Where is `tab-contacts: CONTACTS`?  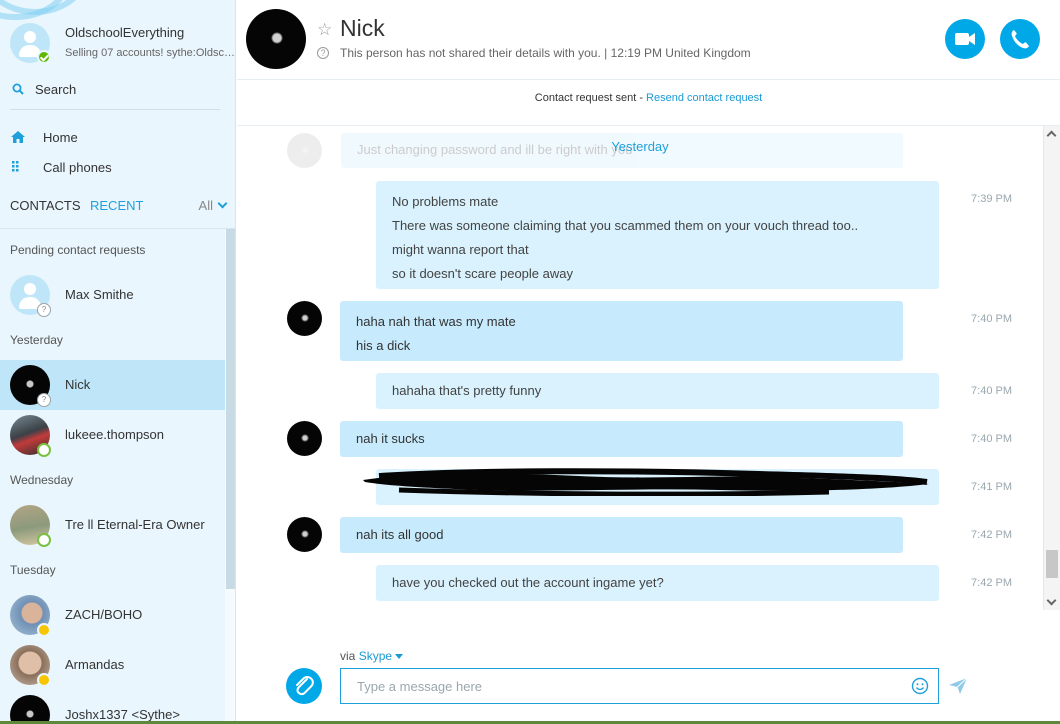
tab-contacts: CONTACTS is located at coordinates (45, 205).